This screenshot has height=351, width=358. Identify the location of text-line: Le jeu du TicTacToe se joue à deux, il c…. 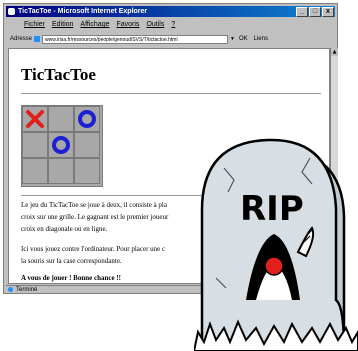
(94, 205).